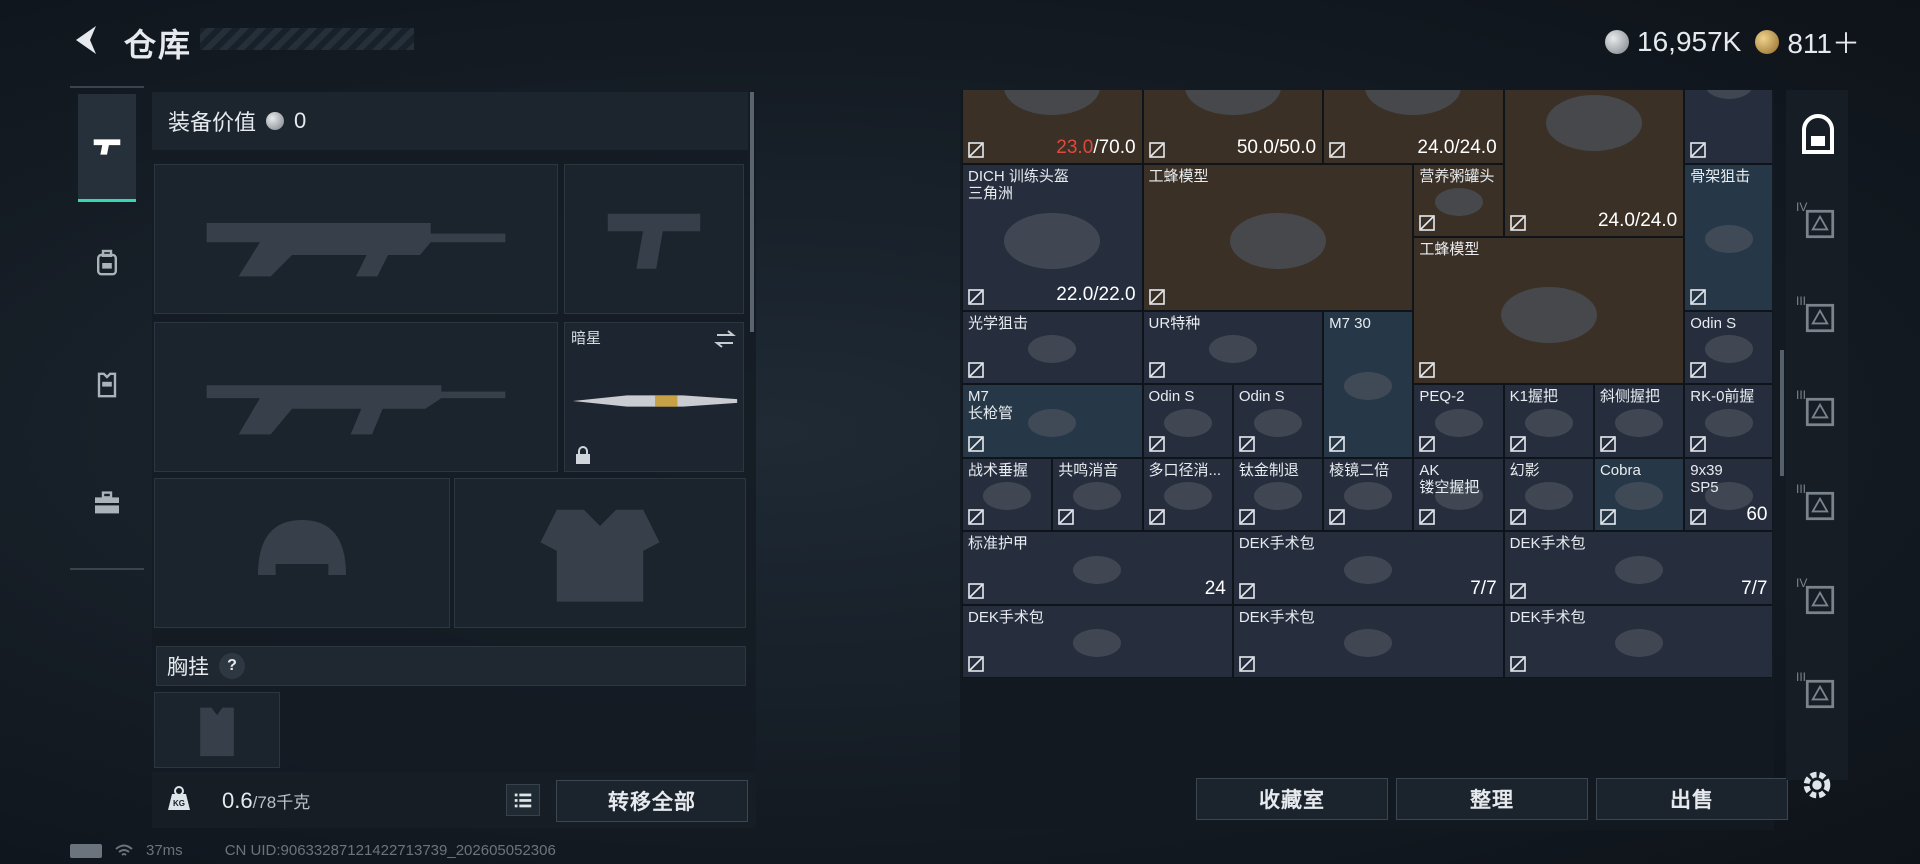  Describe the element at coordinates (652, 801) in the screenshot. I see `transfer-all-button: 转移全部` at that location.